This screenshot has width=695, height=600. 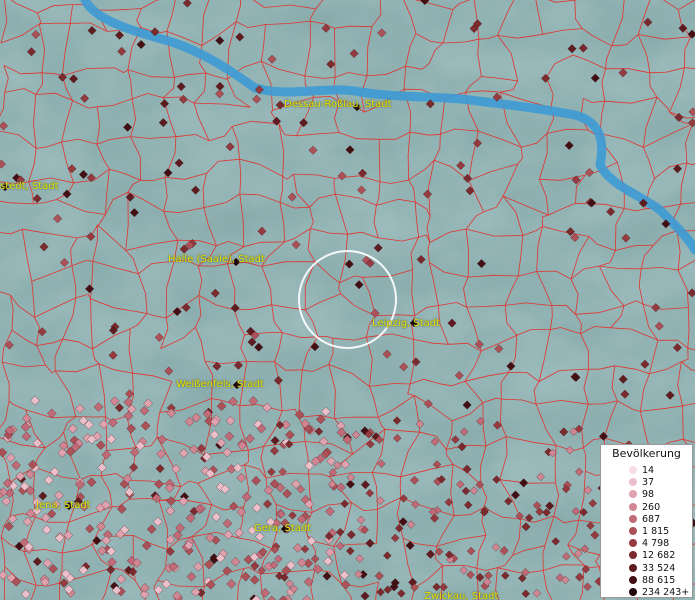 What do you see at coordinates (659, 580) in the screenshot?
I see `legend-item-label: 88 615` at bounding box center [659, 580].